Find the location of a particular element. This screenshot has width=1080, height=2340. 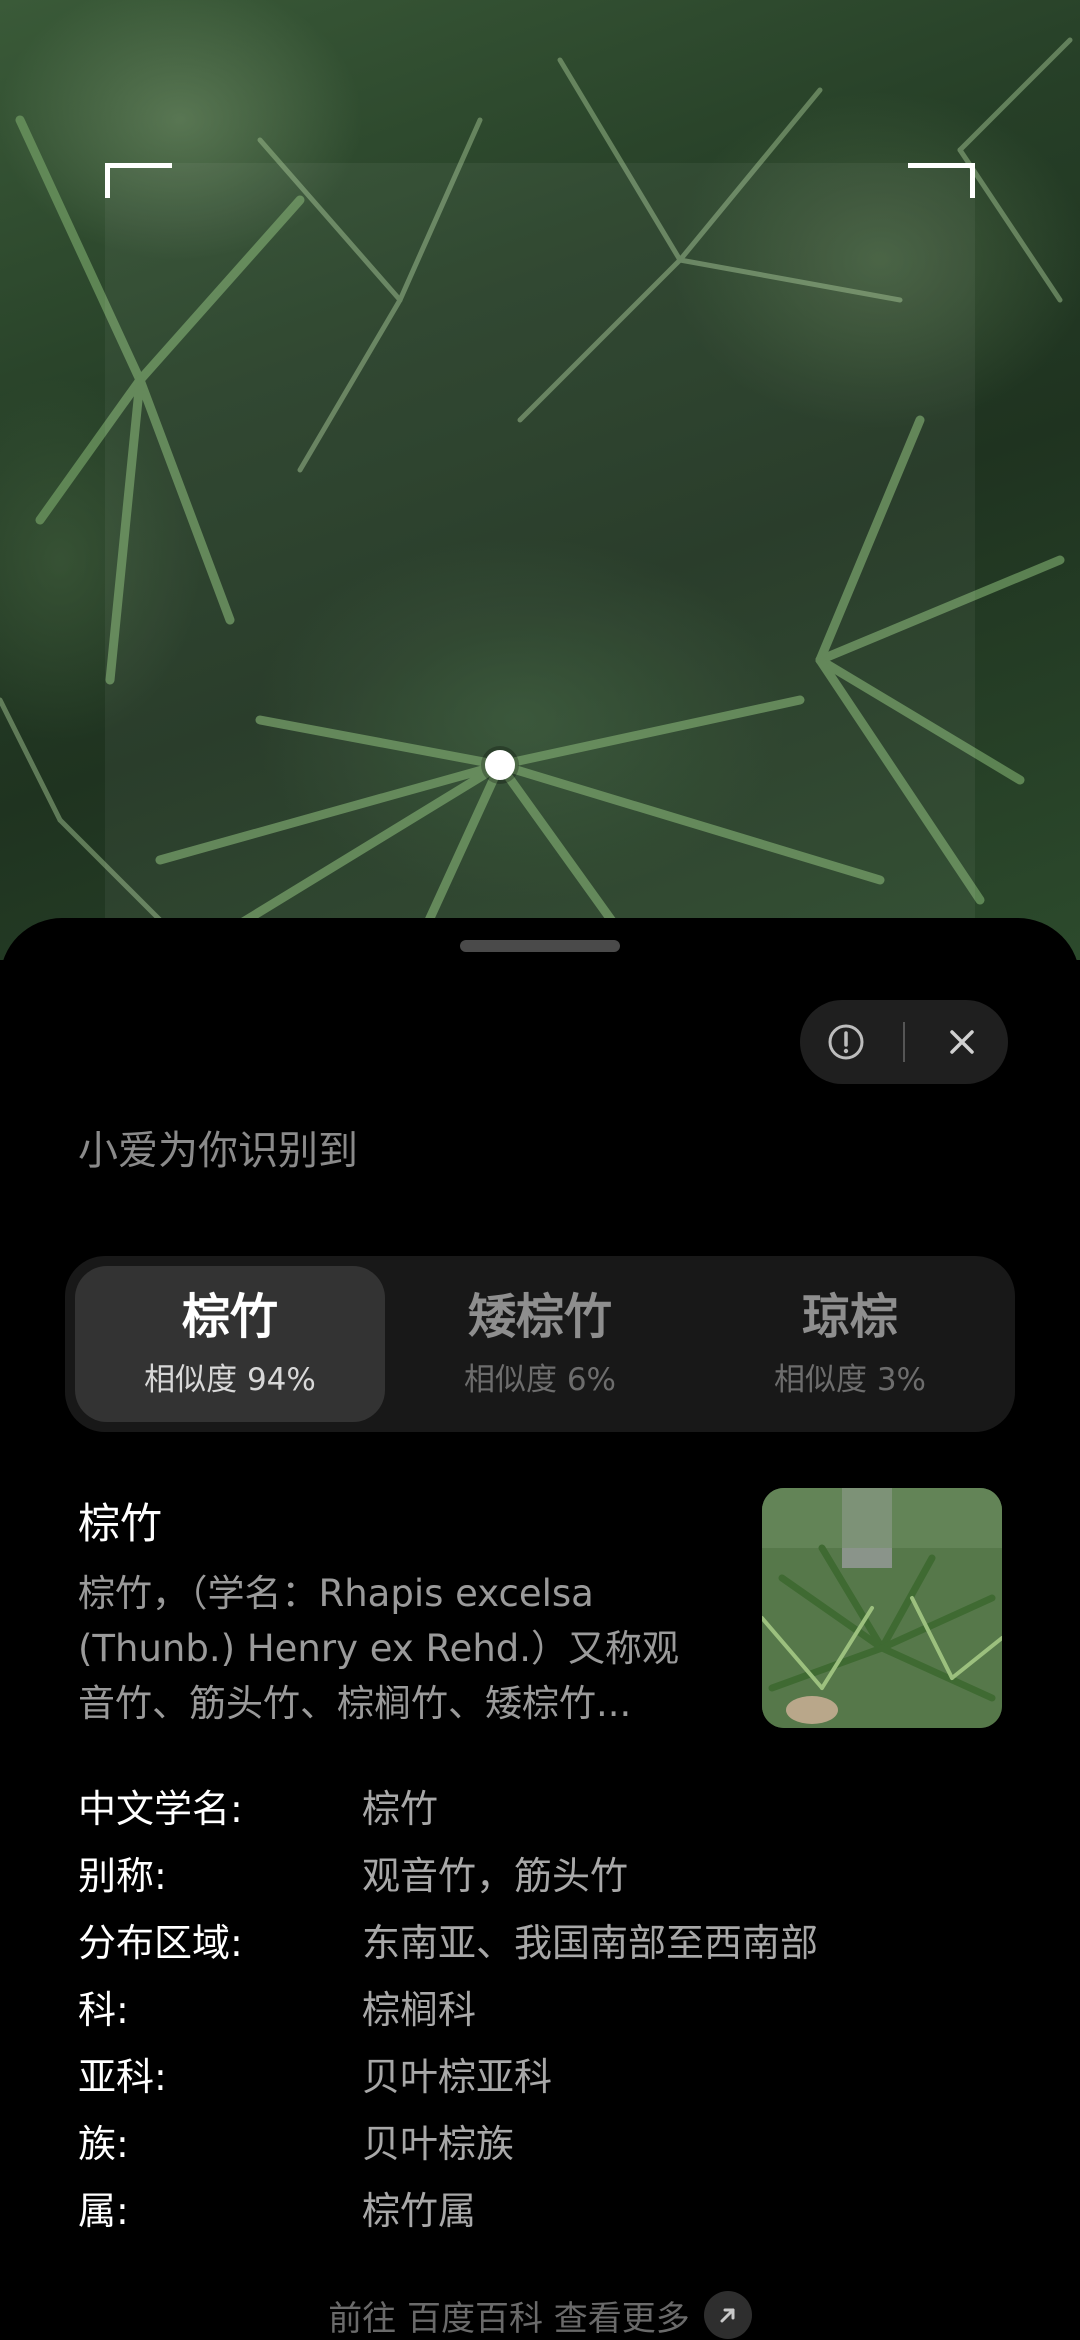

pill-divider is located at coordinates (904, 1042).